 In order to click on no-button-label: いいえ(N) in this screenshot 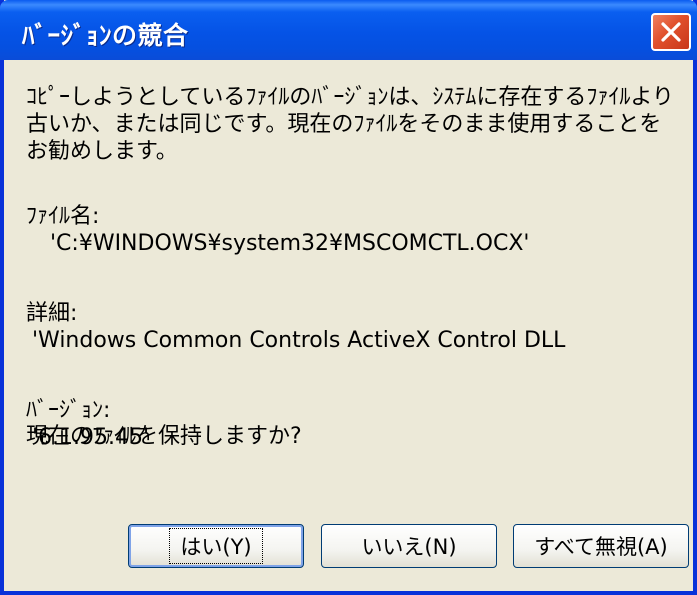, I will do `click(409, 547)`.